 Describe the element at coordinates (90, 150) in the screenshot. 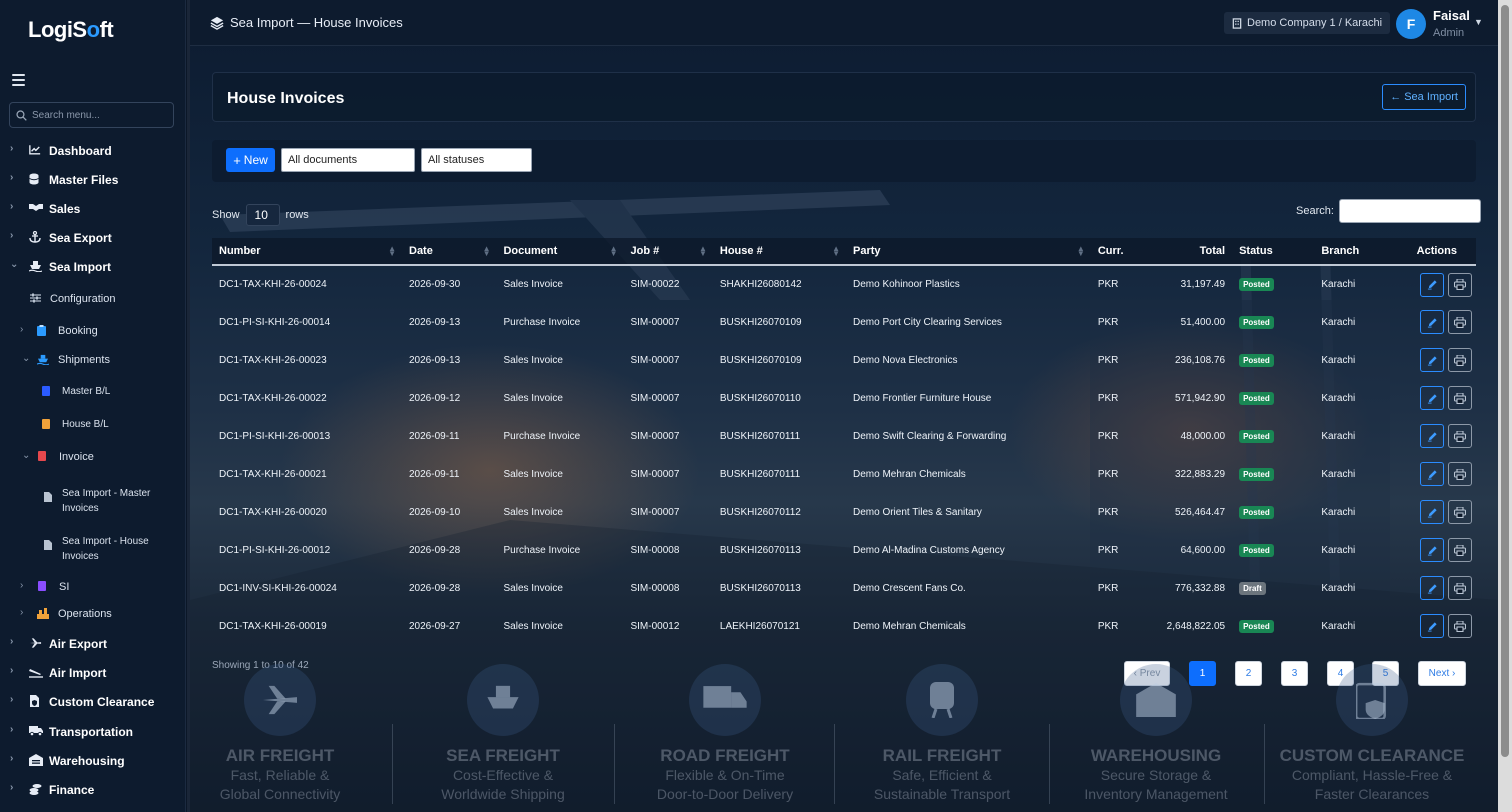

I see `sidebar-item-dashboard: › Dashboard` at that location.